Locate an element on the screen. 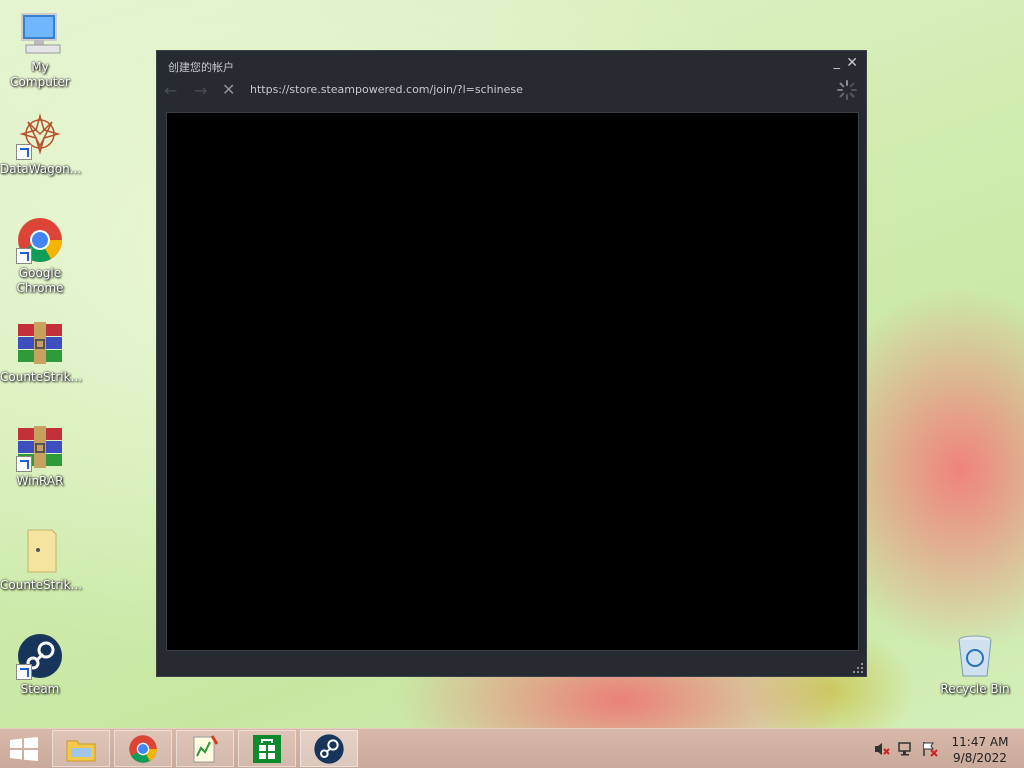 The width and height of the screenshot is (1024, 768). winrar-icon is located at coordinates (40, 448).